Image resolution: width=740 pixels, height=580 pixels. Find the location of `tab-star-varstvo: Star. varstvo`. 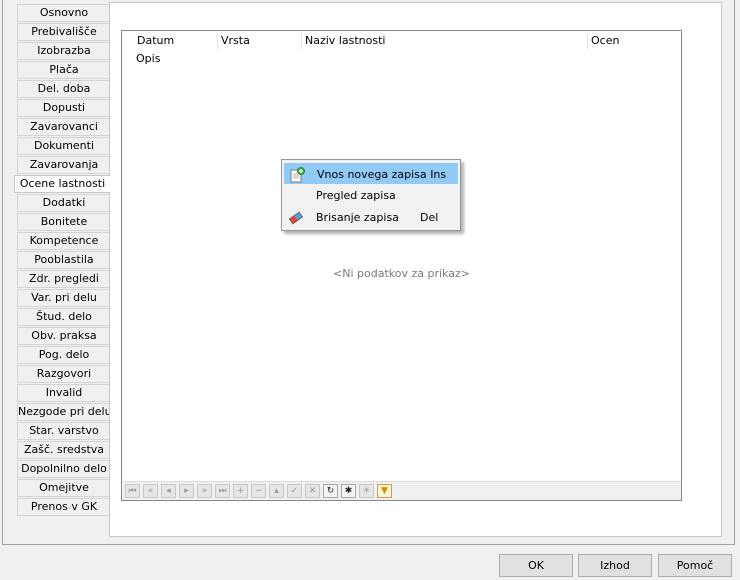

tab-star-varstvo: Star. varstvo is located at coordinates (63, 431).